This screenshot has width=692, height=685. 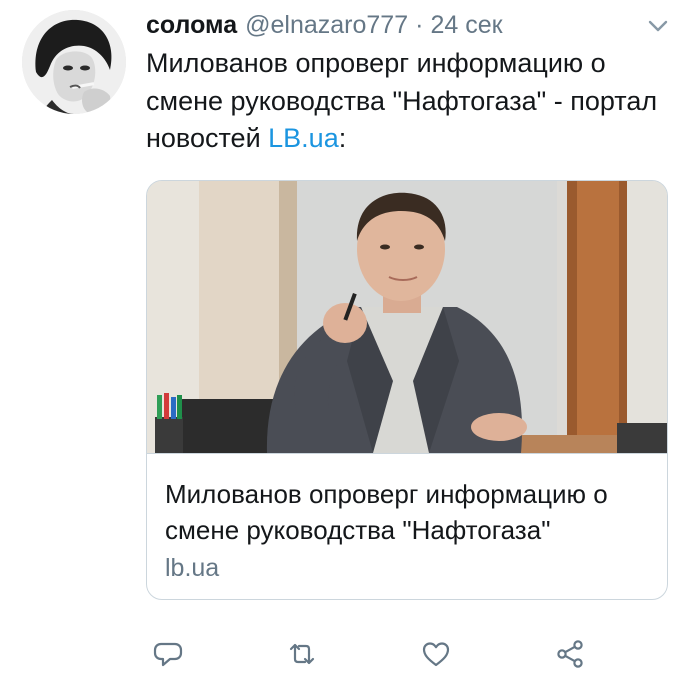 What do you see at coordinates (303, 138) in the screenshot?
I see `tweet-link: LB.ua` at bounding box center [303, 138].